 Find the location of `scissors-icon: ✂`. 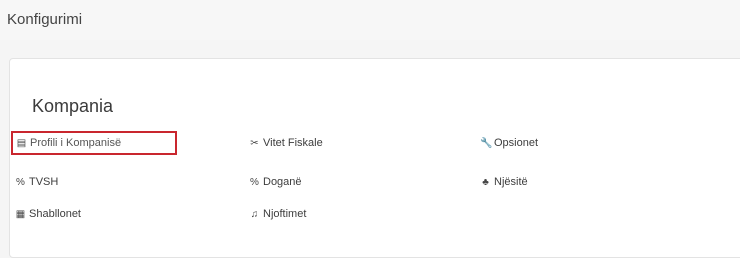

scissors-icon: ✂ is located at coordinates (254, 143).